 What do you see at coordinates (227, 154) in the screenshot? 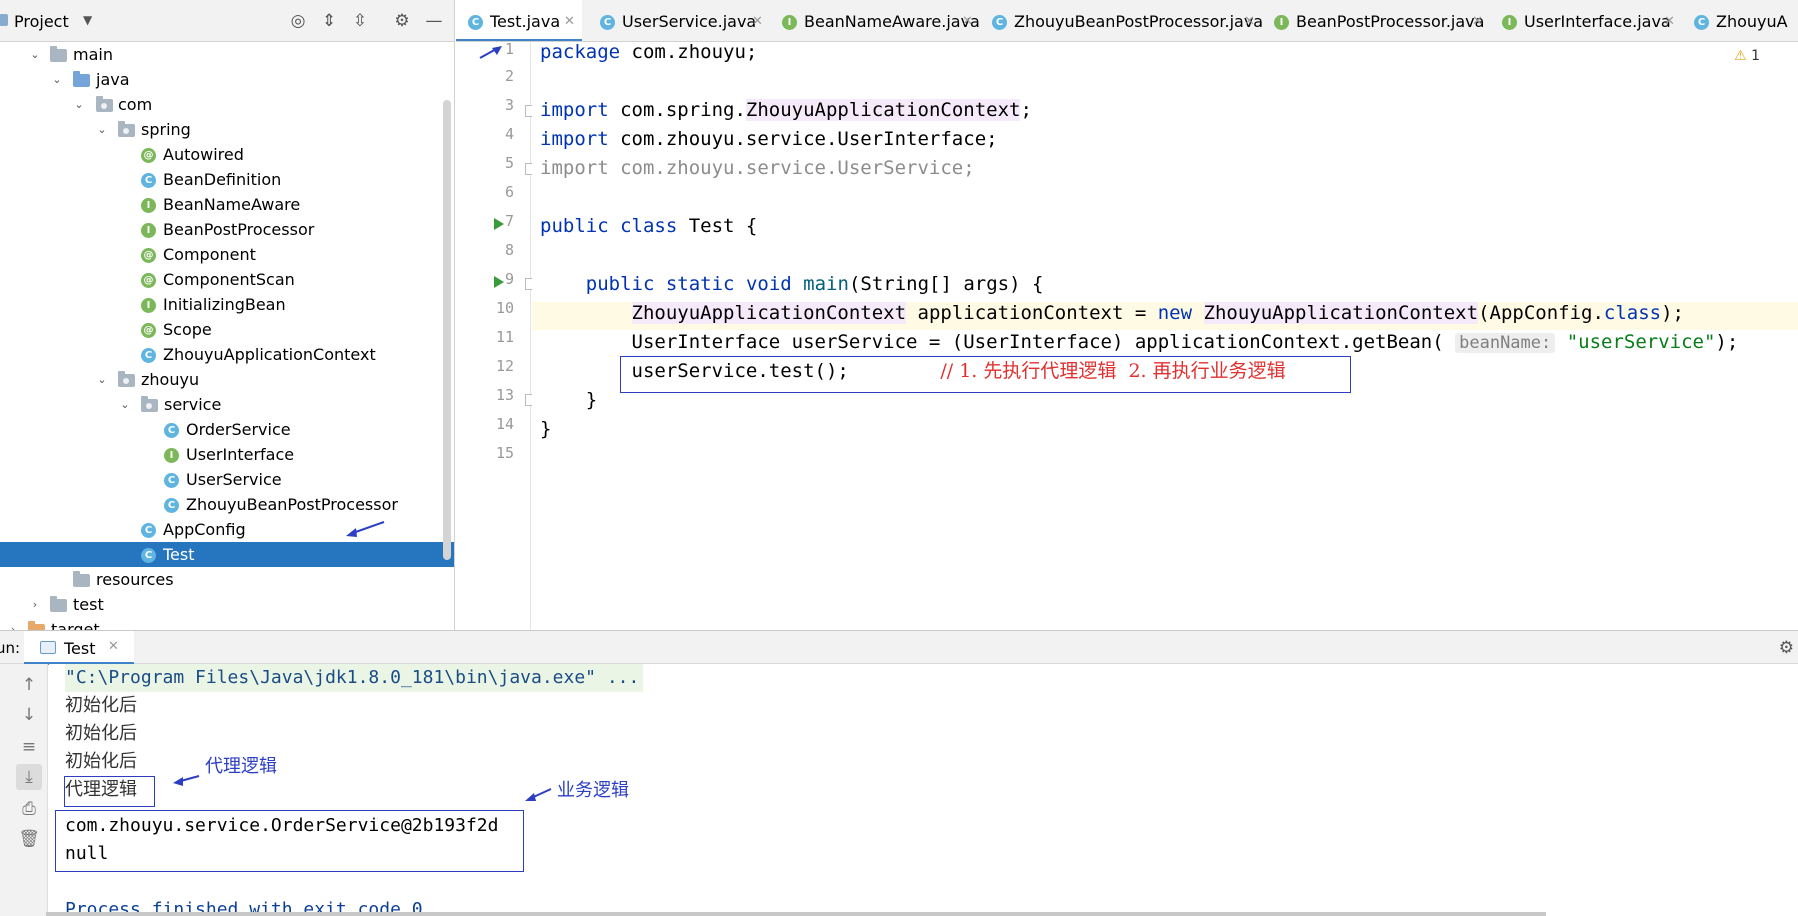
I see `tree-item-autowired: @ Autowired` at bounding box center [227, 154].